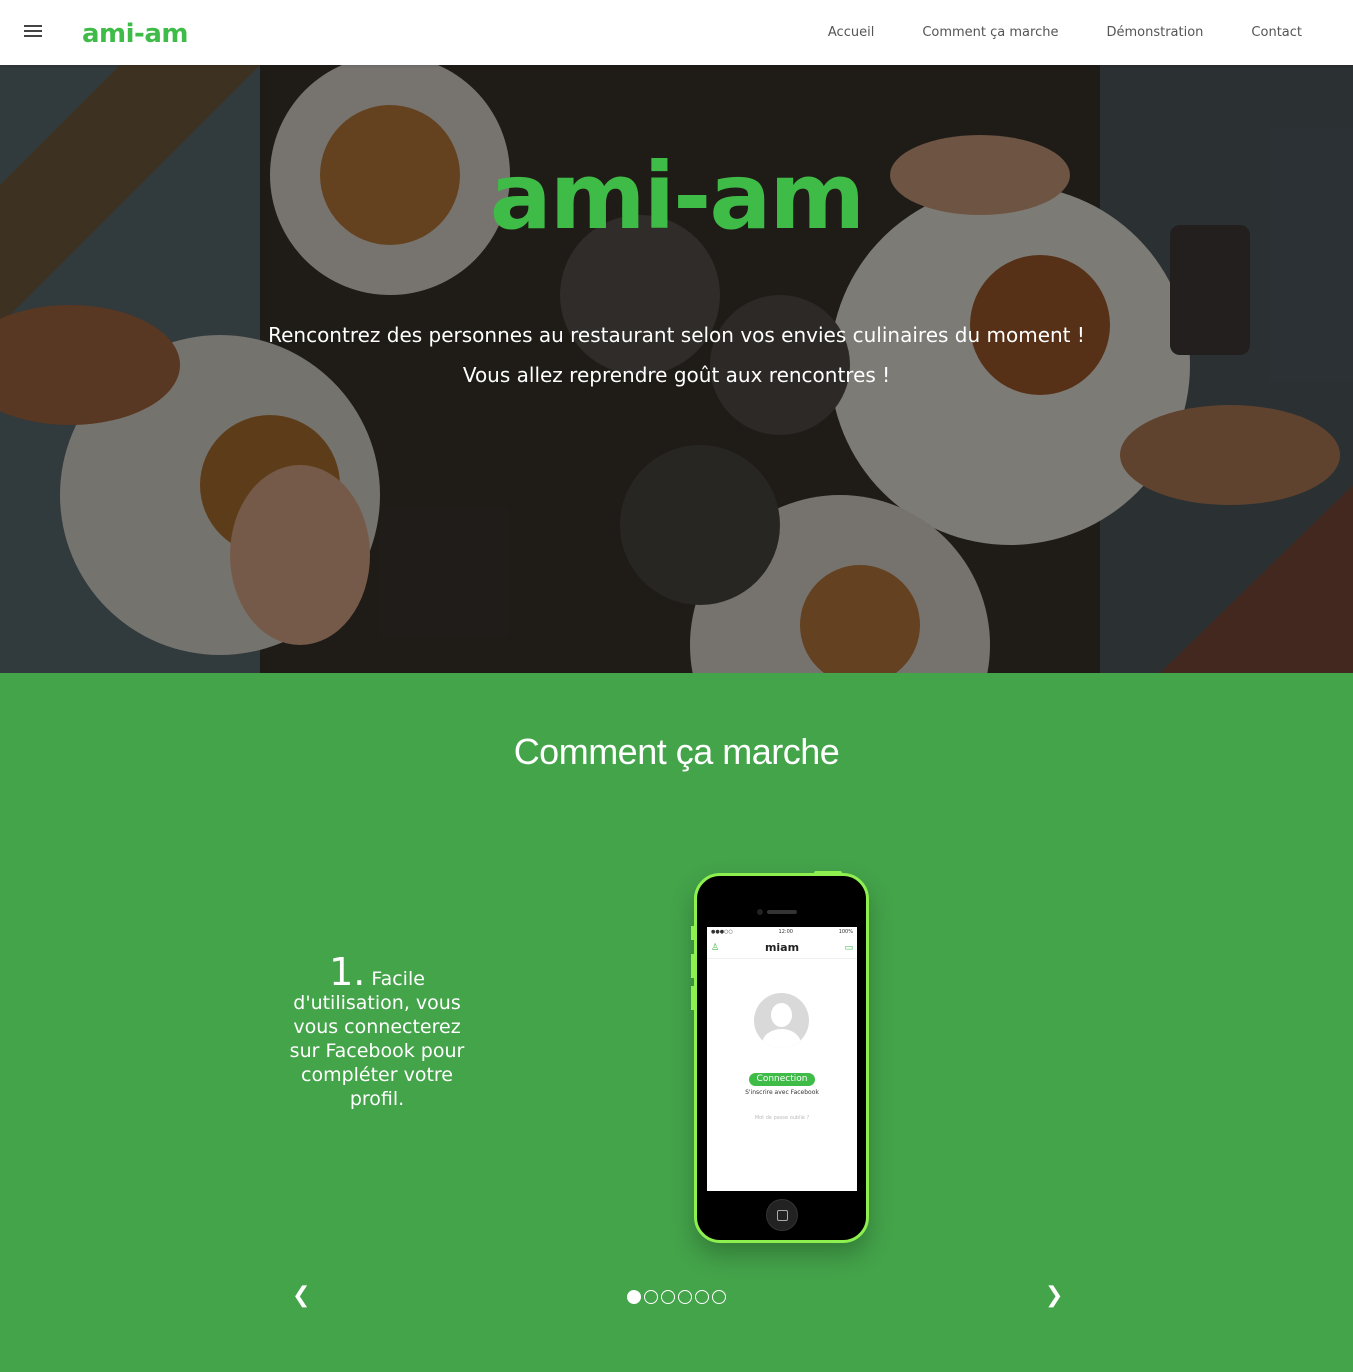 Image resolution: width=1353 pixels, height=1372 pixels. I want to click on avatar-placeholder-icon, so click(781, 1020).